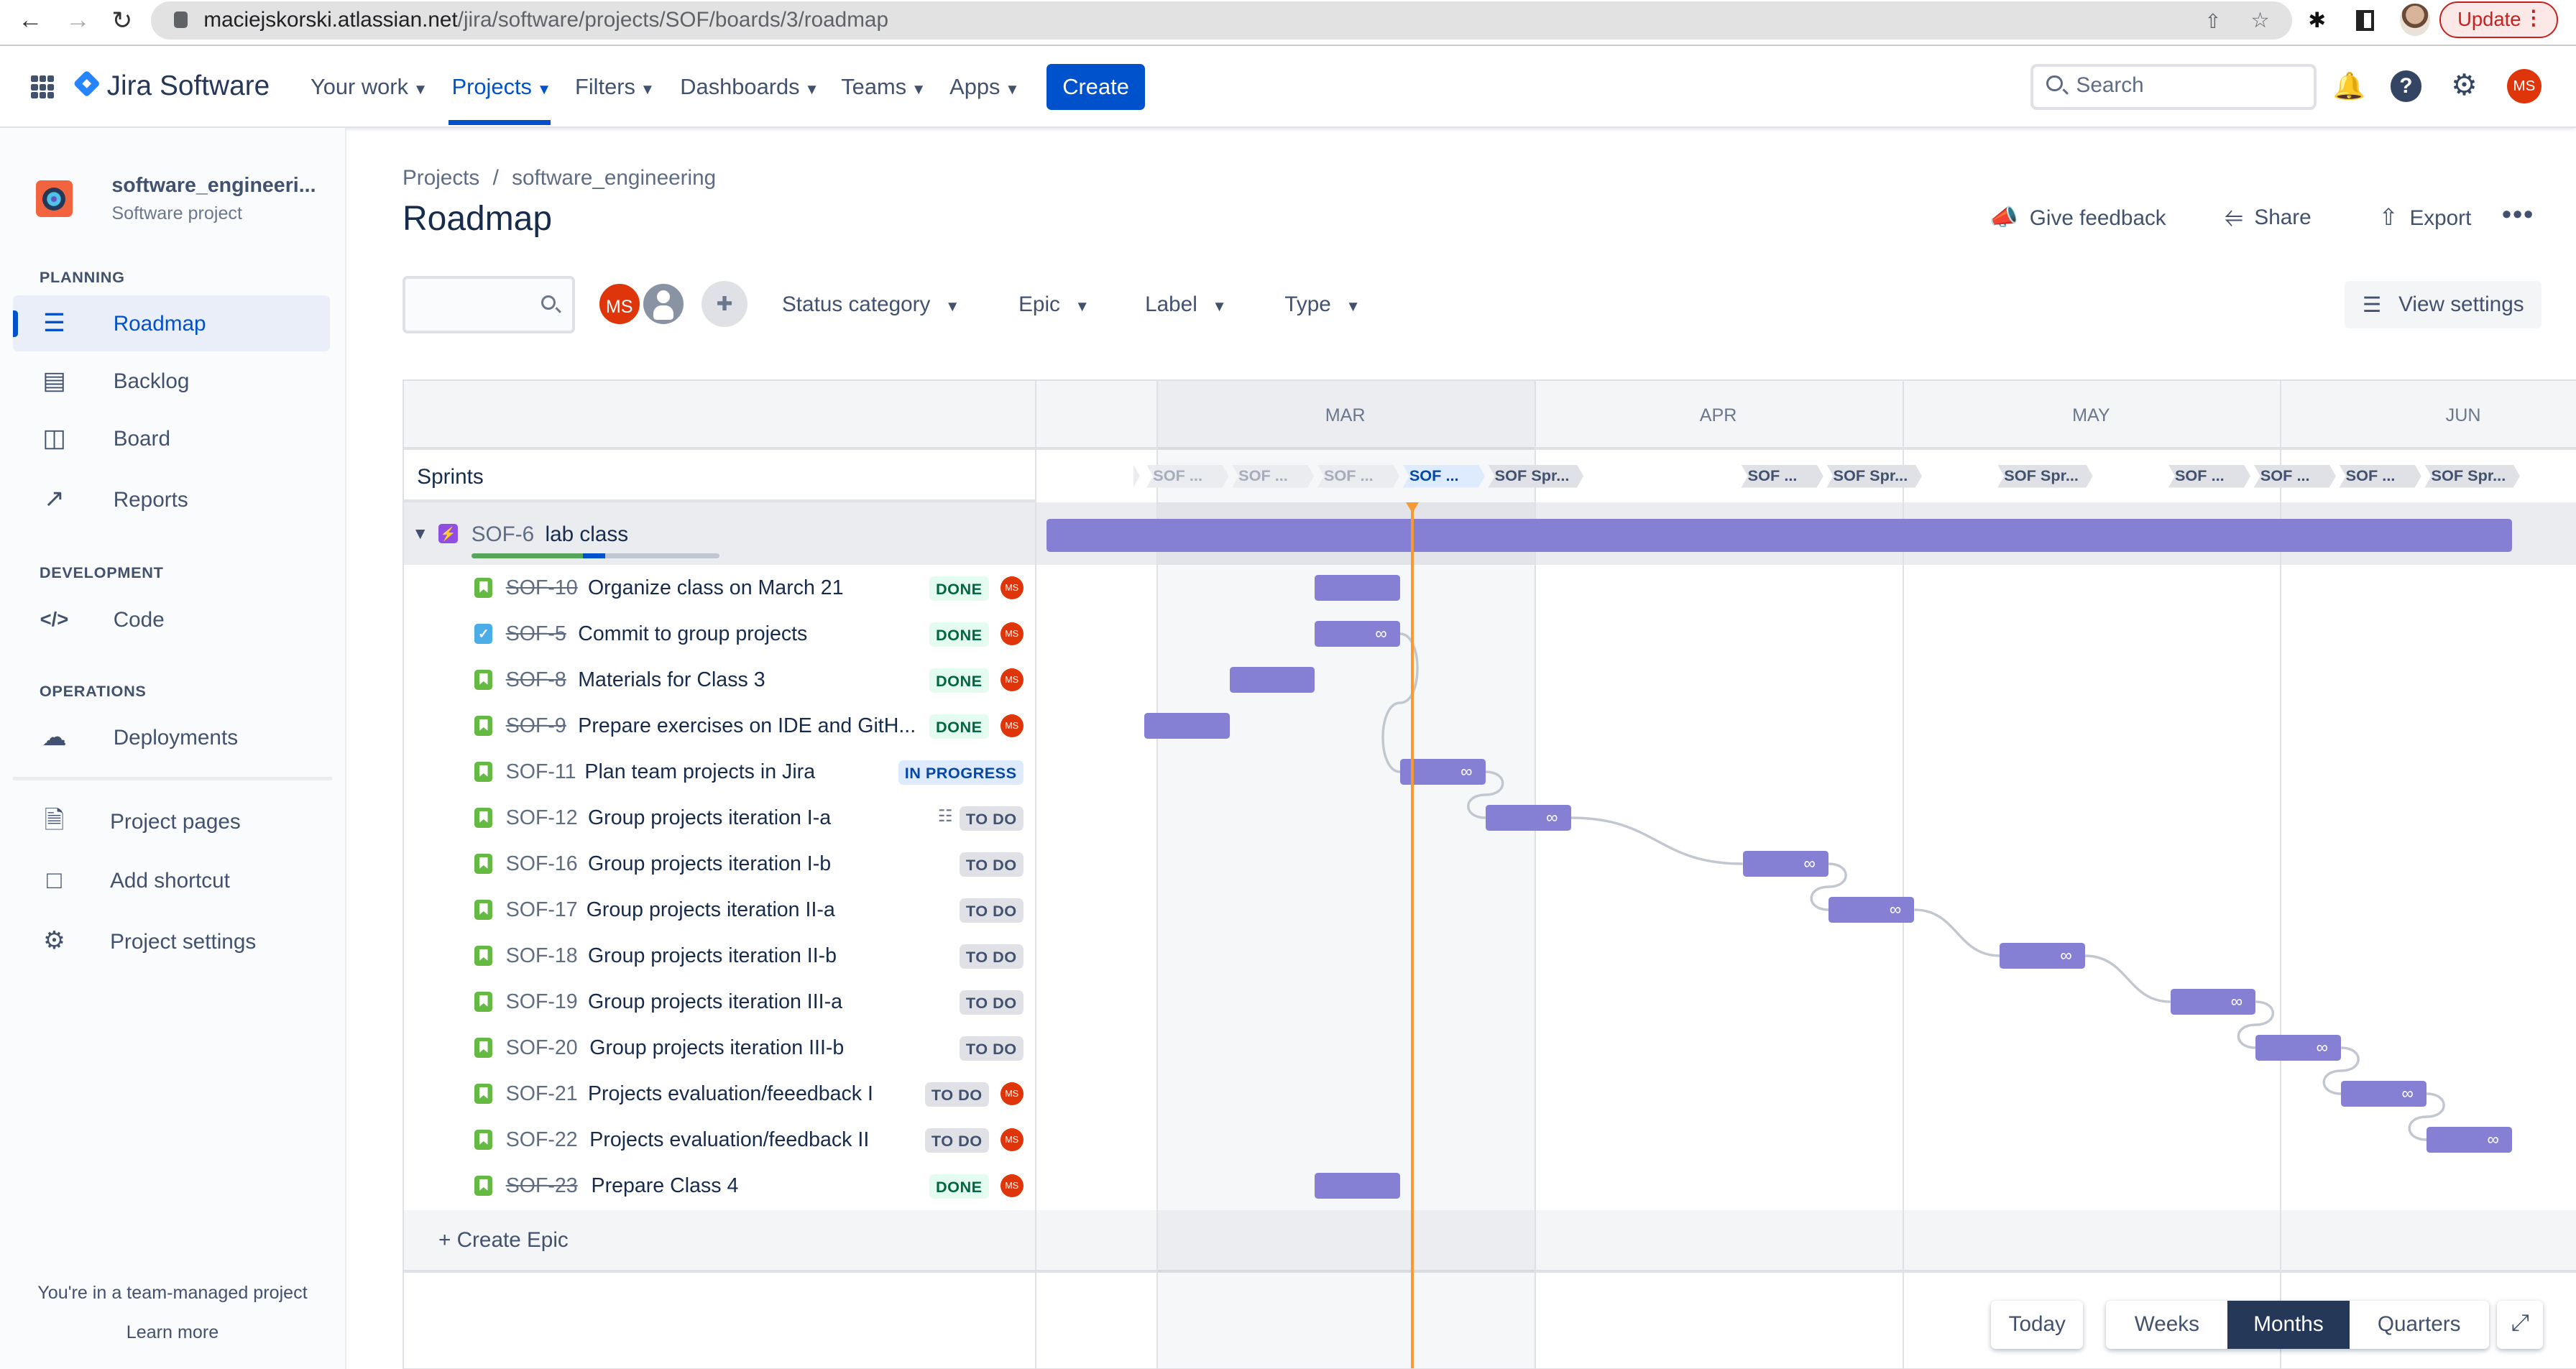 The height and width of the screenshot is (1369, 2576). What do you see at coordinates (712, 956) in the screenshot?
I see `issue-summary: Group projects iteration II-b` at bounding box center [712, 956].